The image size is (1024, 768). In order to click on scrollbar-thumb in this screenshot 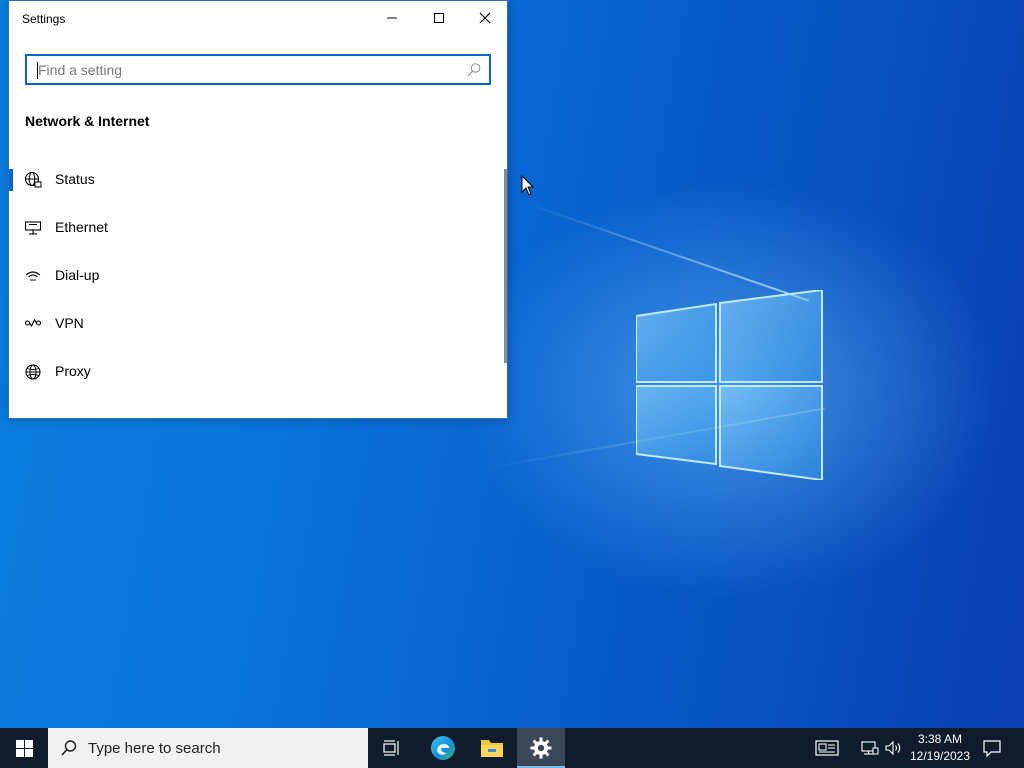, I will do `click(505, 266)`.